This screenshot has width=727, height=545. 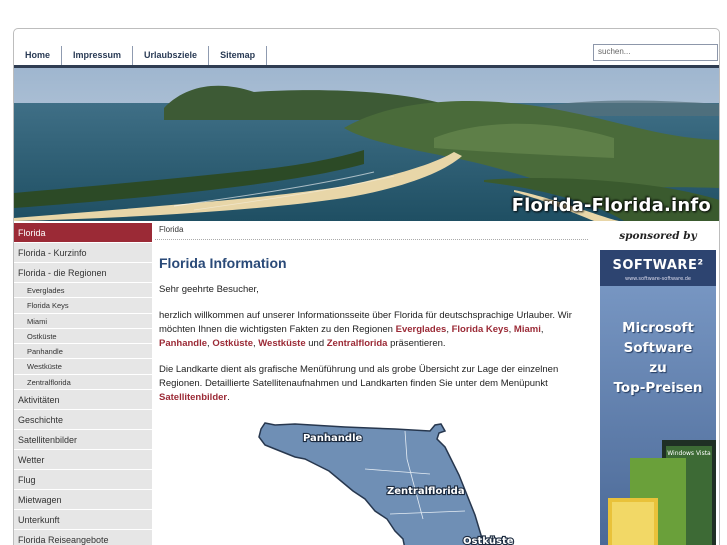 What do you see at coordinates (83, 273) in the screenshot?
I see `sidebar-item-regionen: Florida - die Regionen` at bounding box center [83, 273].